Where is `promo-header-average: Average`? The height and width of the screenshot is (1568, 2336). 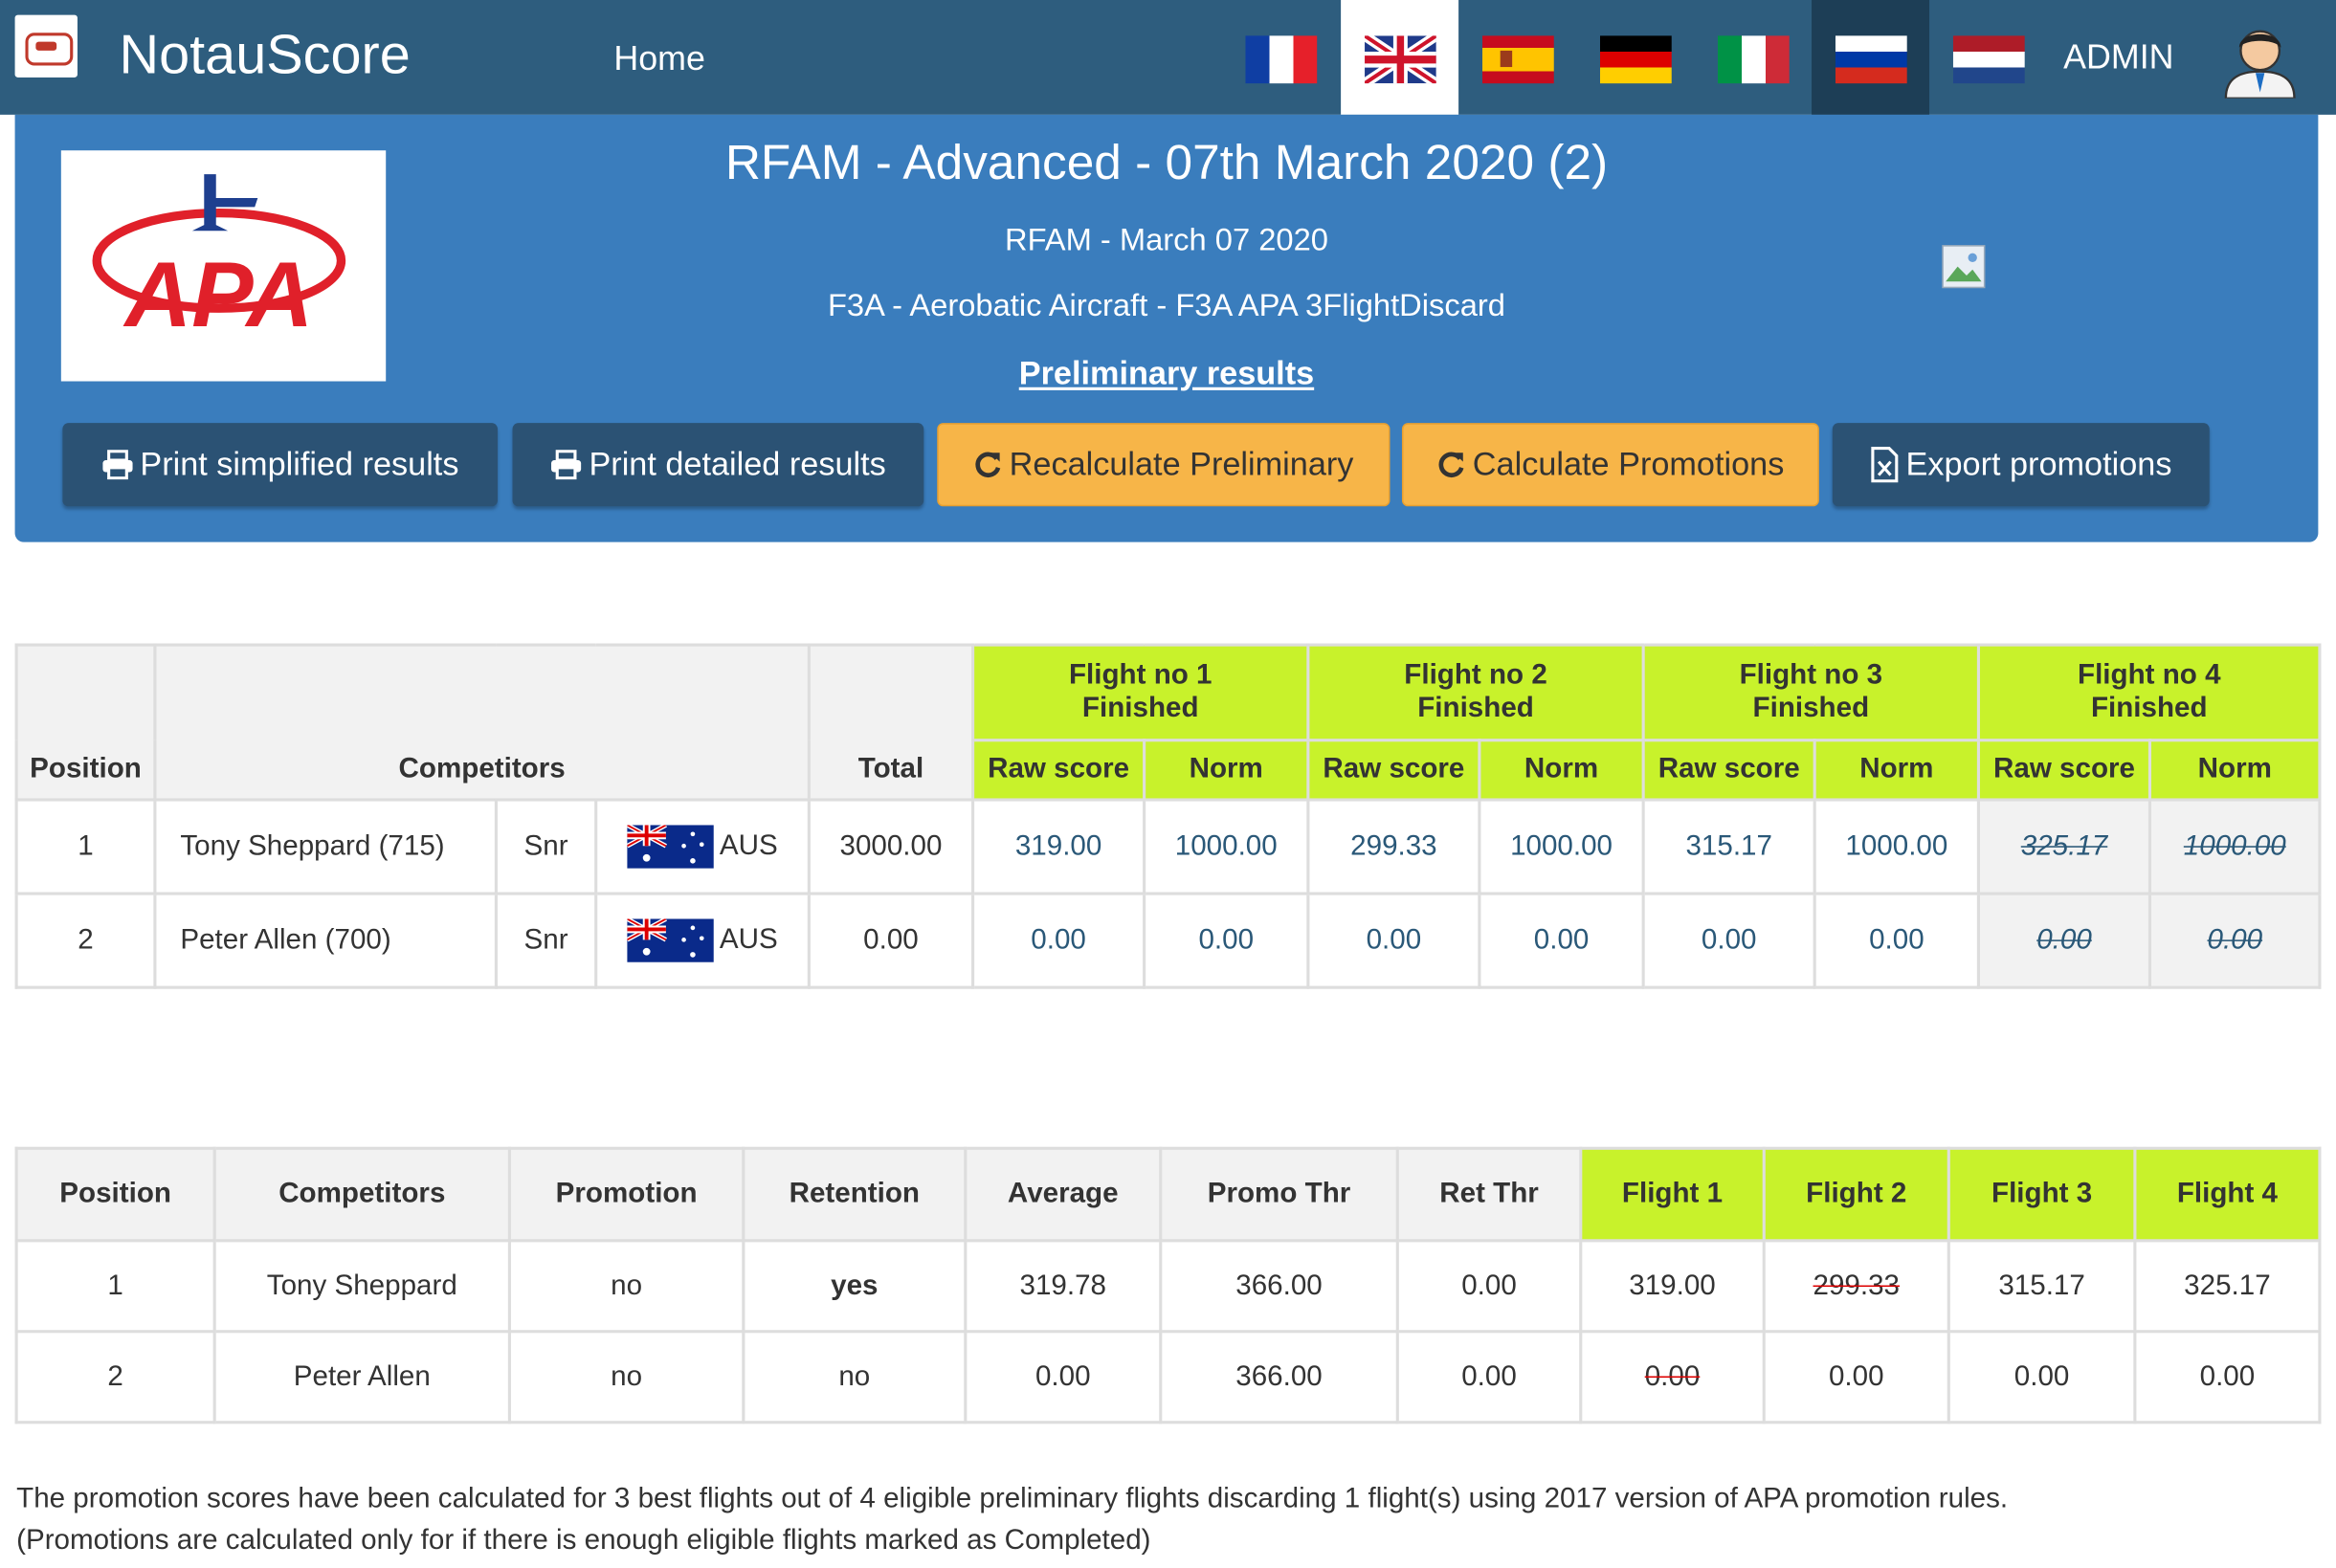 promo-header-average: Average is located at coordinates (1064, 1194).